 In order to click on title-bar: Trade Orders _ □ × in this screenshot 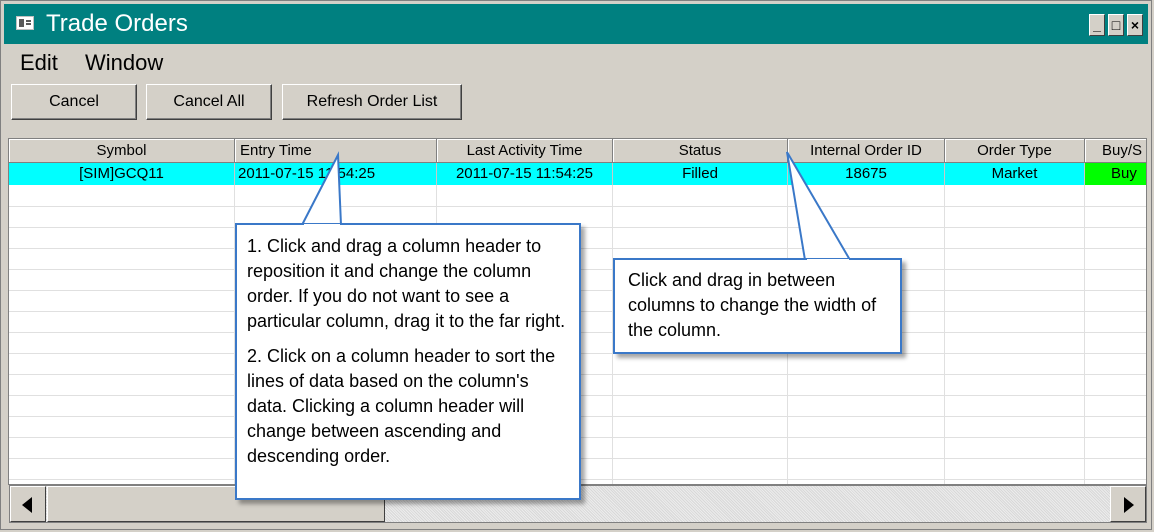, I will do `click(576, 24)`.